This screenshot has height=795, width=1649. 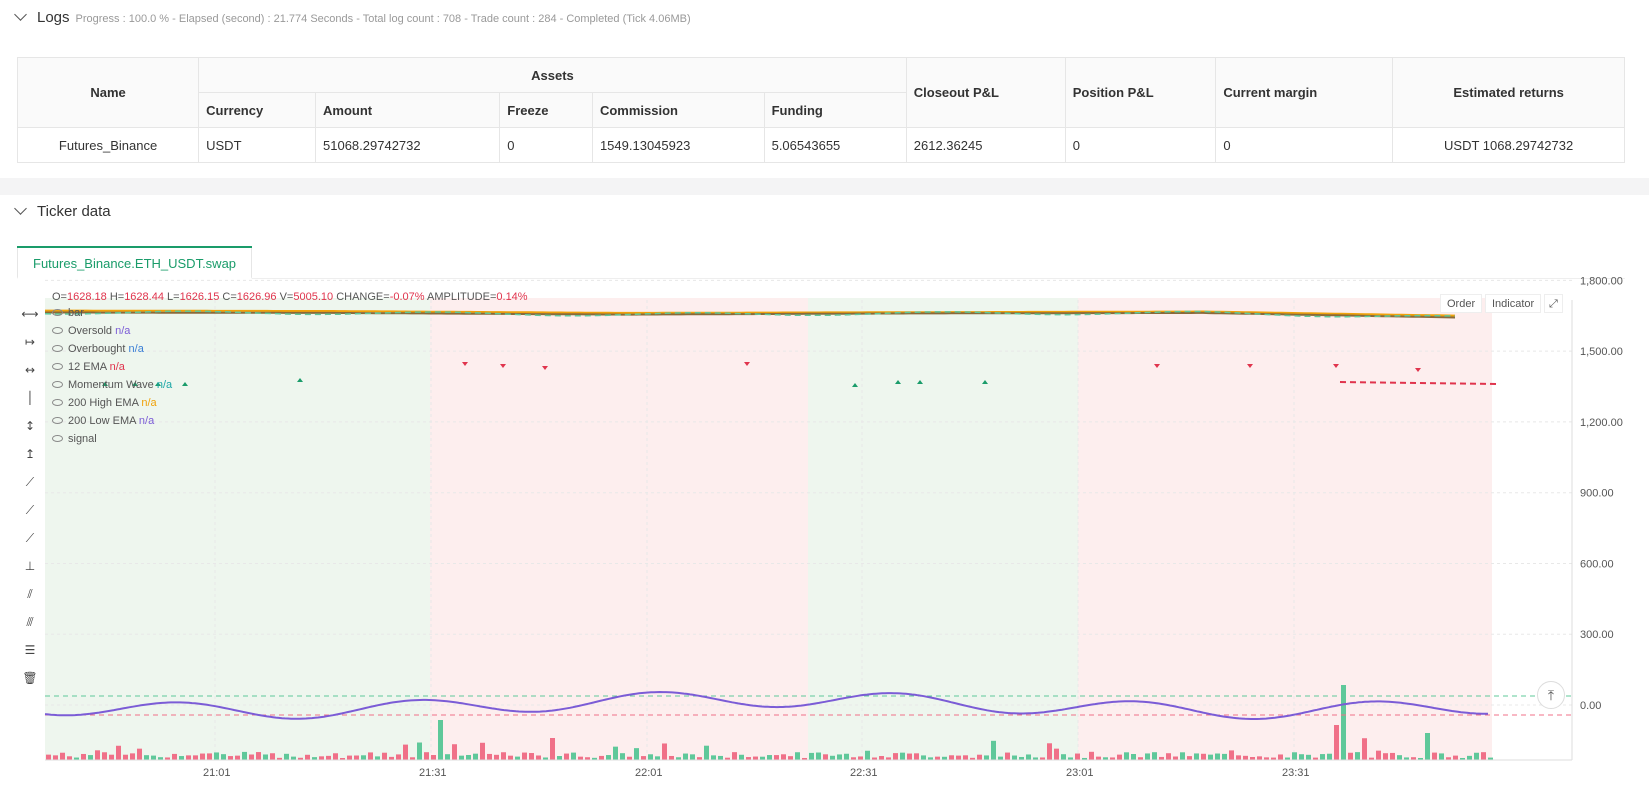 What do you see at coordinates (30, 342) in the screenshot?
I see `horizontal-ray-tool-icon: ↦` at bounding box center [30, 342].